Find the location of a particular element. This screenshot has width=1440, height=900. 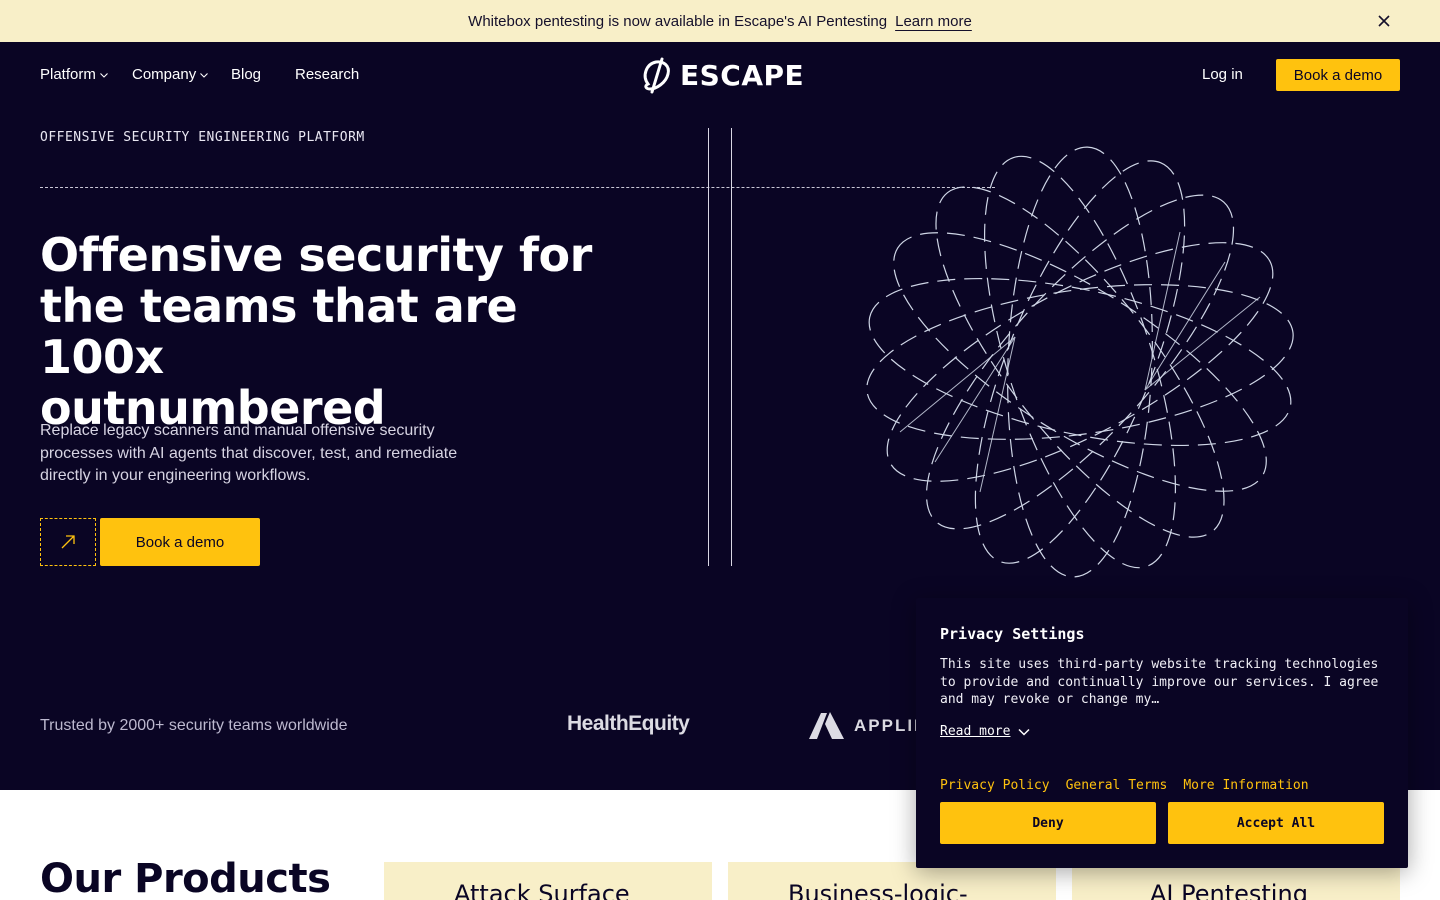

product-card-attack-surface: Attack Surface is located at coordinates (548, 881).